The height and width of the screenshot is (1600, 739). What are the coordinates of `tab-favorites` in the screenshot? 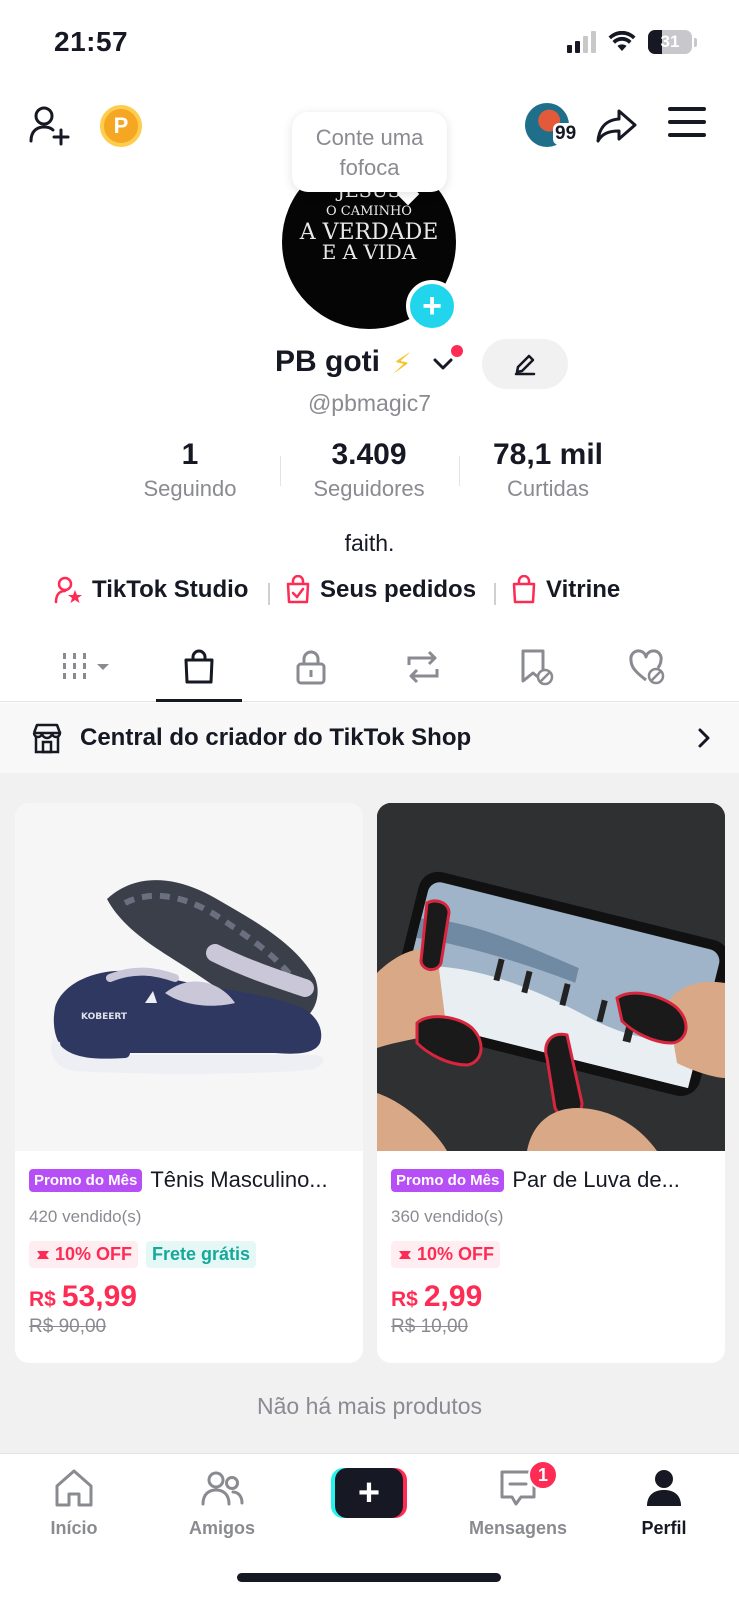 It's located at (535, 667).